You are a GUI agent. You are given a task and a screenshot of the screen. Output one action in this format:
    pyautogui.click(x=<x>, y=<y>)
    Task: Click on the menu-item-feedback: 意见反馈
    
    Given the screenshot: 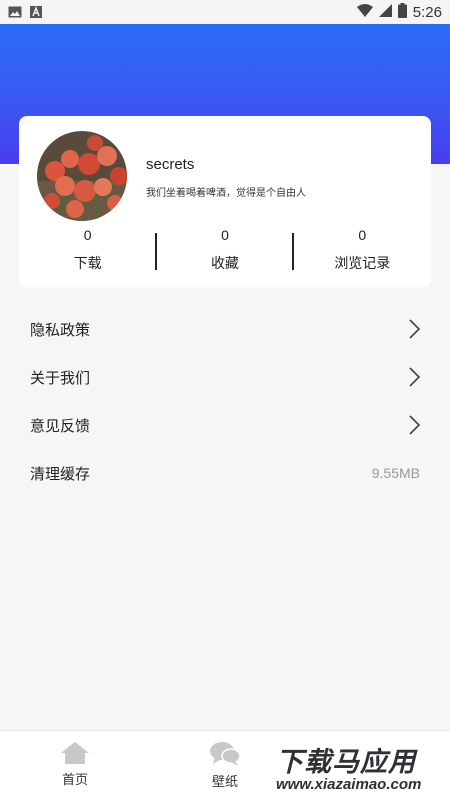 What is the action you would take?
    pyautogui.click(x=225, y=425)
    